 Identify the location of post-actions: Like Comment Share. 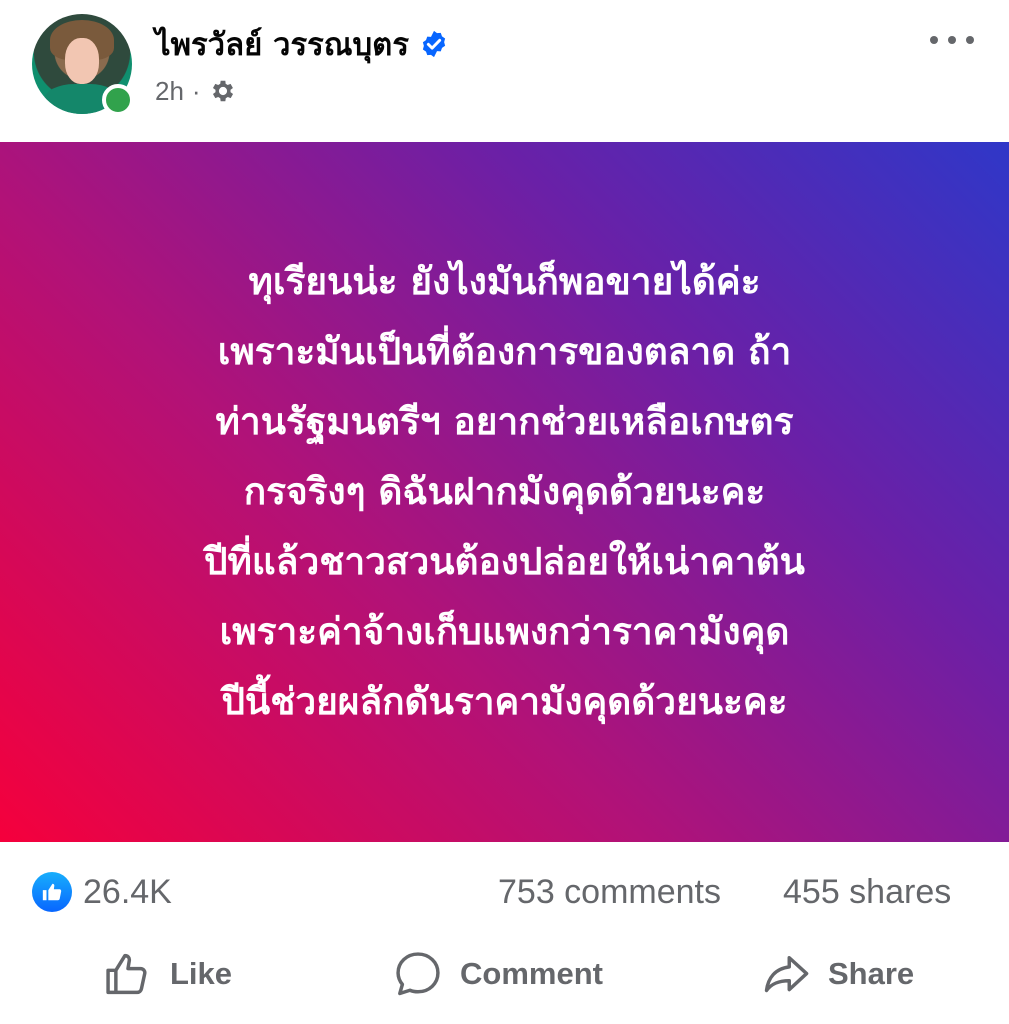
(504, 977).